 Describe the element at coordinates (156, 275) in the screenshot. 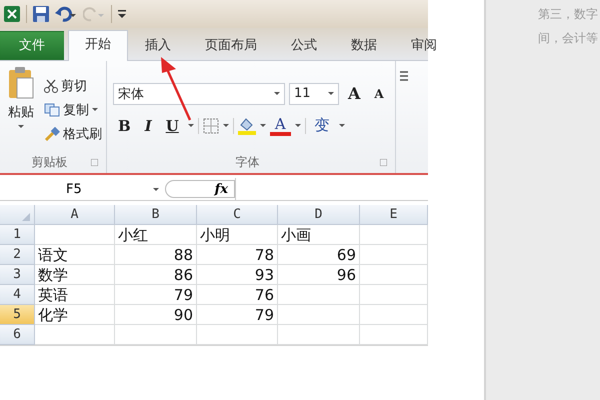

I see `table-cell: 86` at that location.